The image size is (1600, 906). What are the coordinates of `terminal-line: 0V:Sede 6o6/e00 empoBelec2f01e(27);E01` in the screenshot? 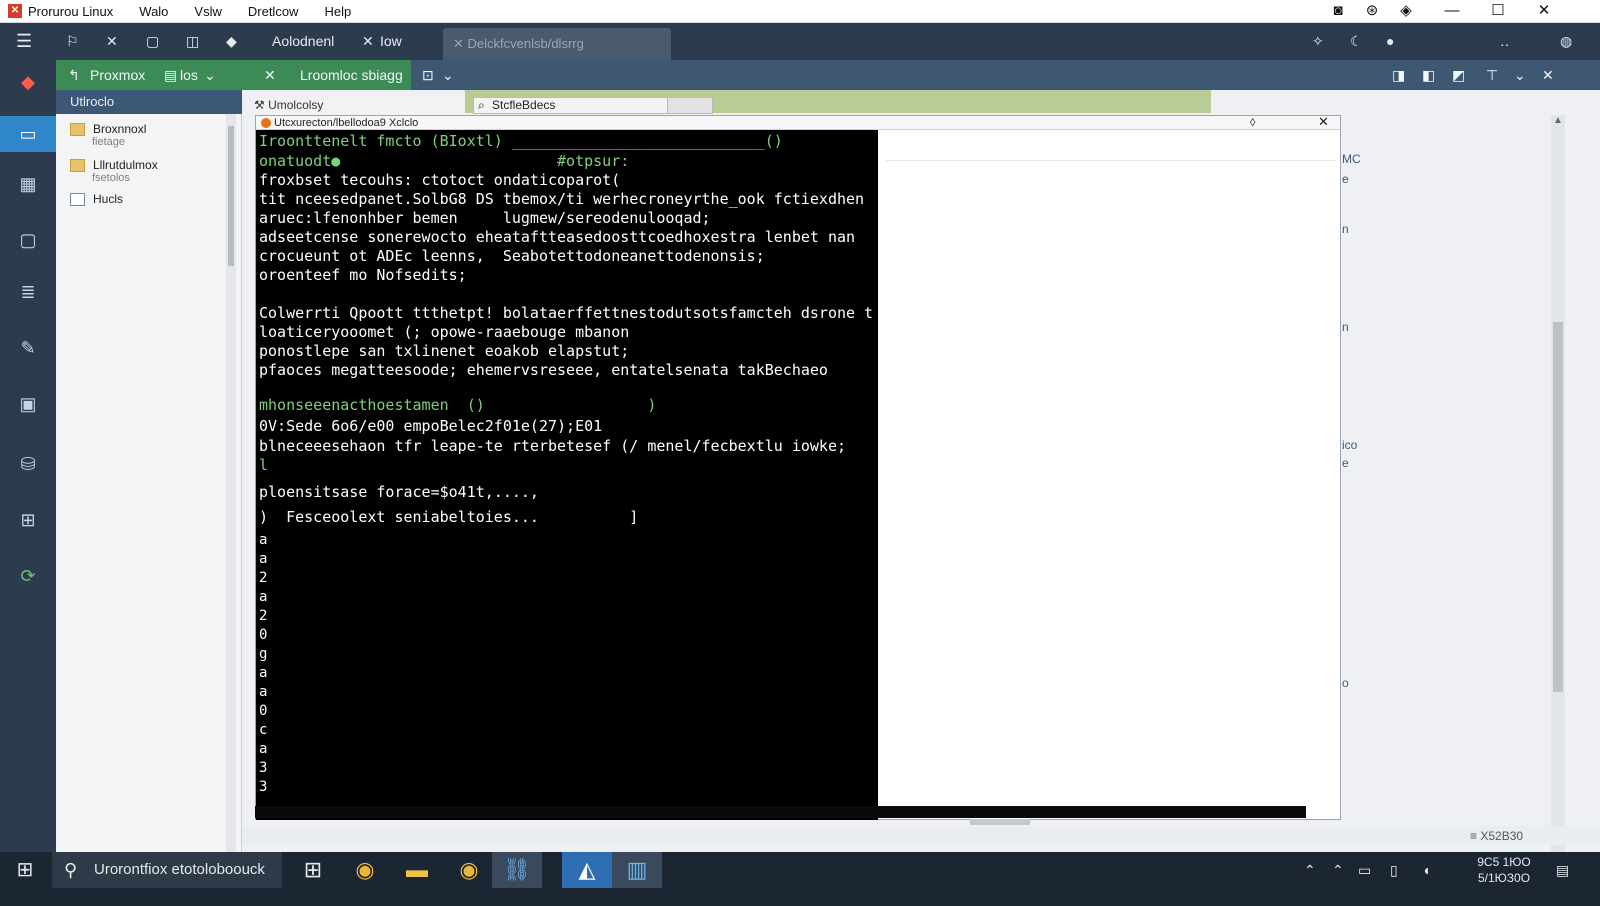 It's located at (431, 426).